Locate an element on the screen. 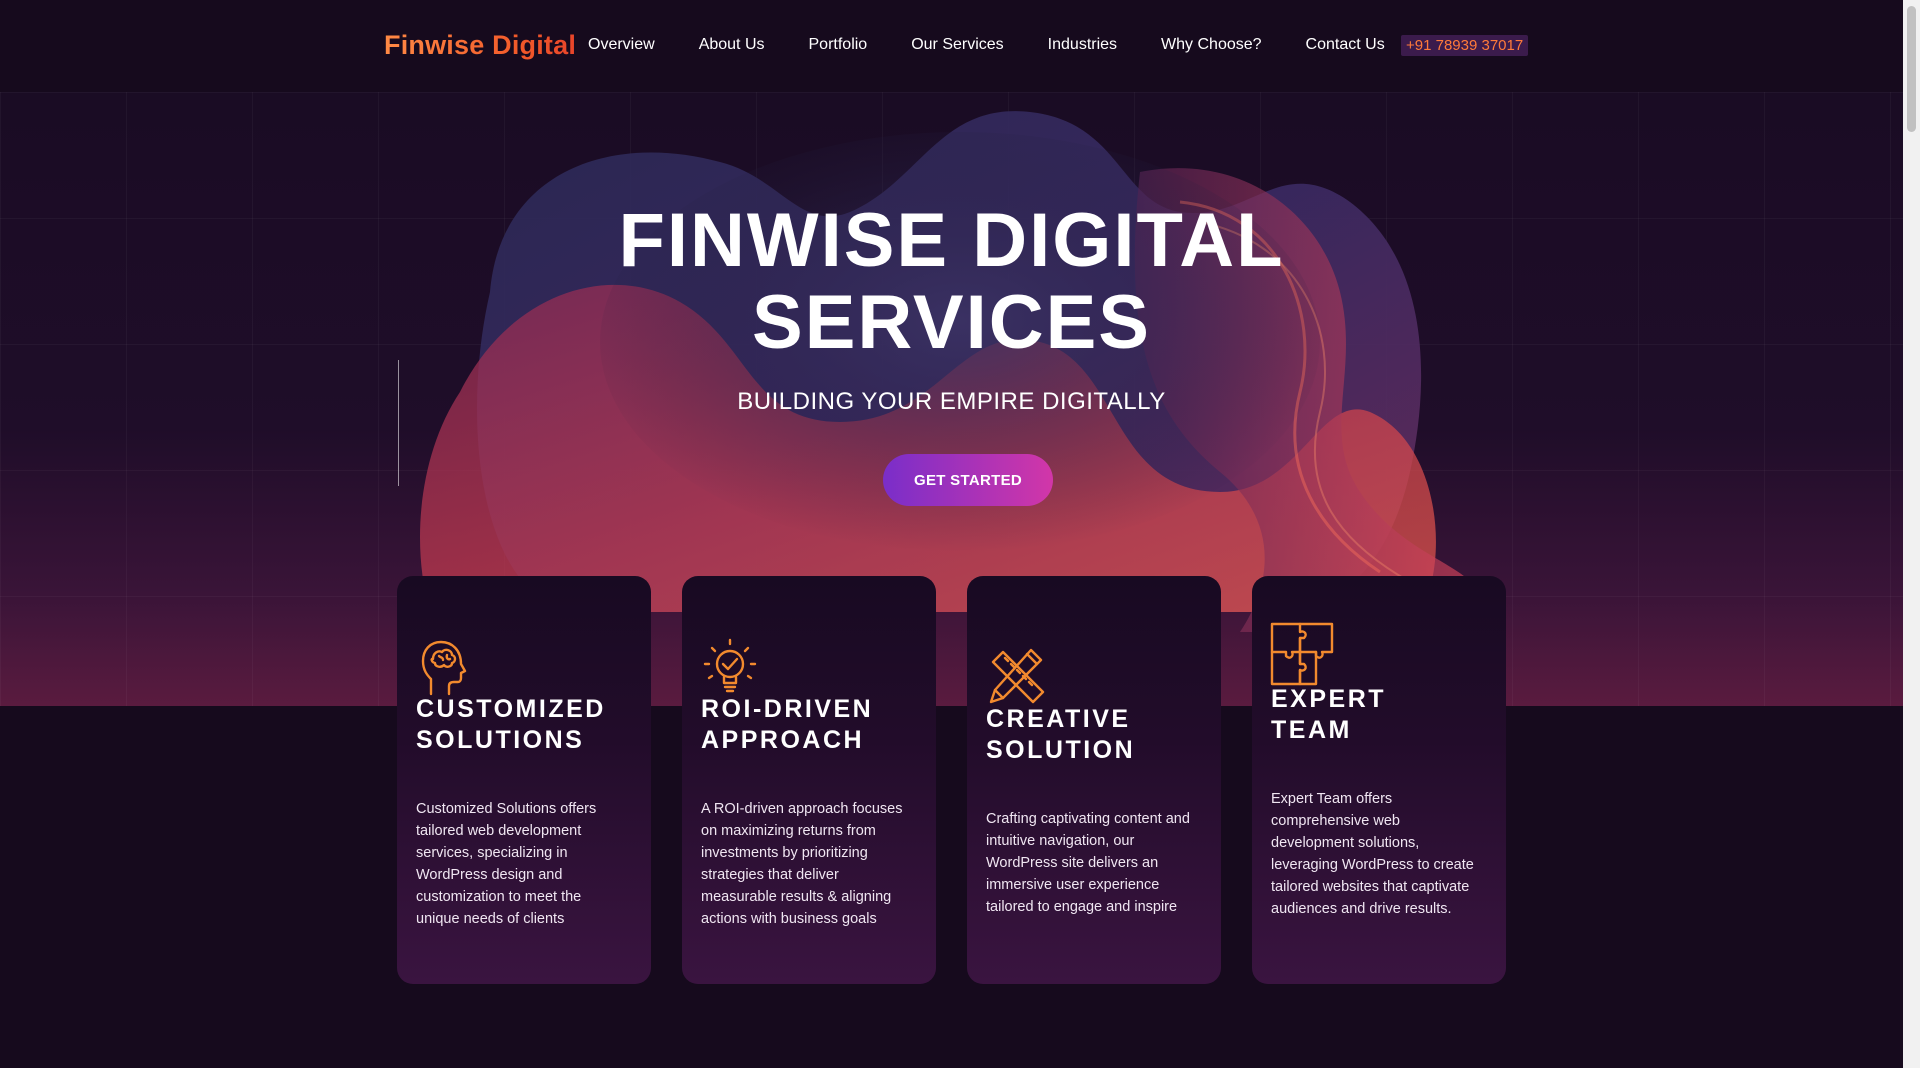 Image resolution: width=1920 pixels, height=1068 pixels. get-started-button: GET STARTED is located at coordinates (968, 480).